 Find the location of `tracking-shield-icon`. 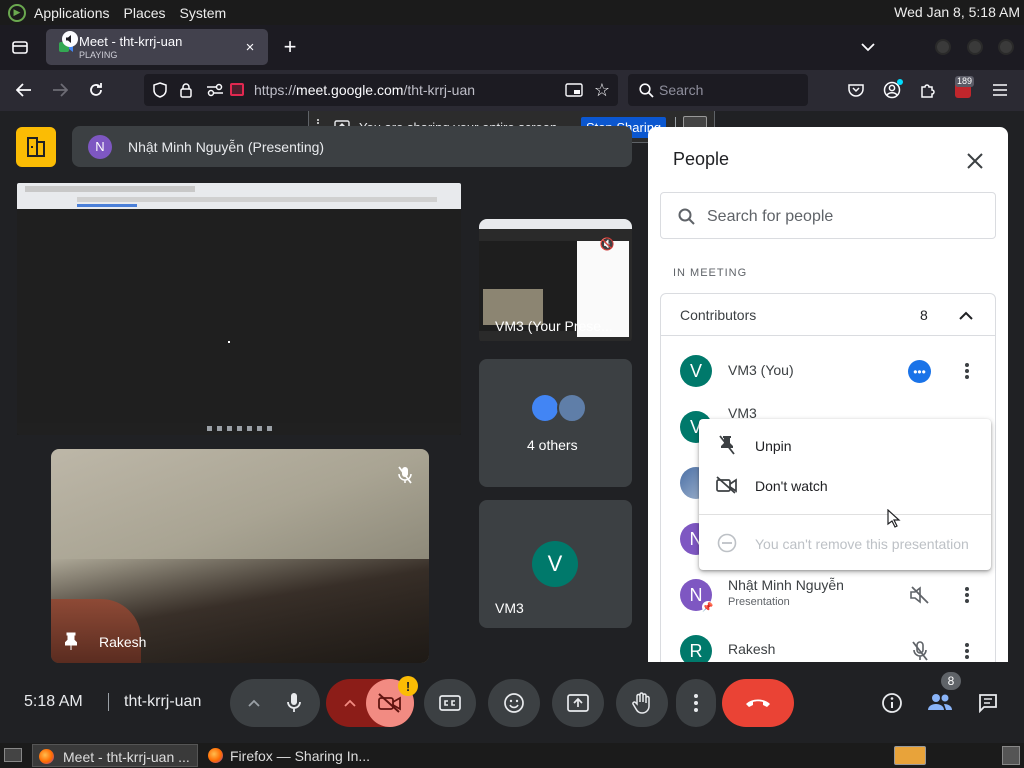

tracking-shield-icon is located at coordinates (160, 90).